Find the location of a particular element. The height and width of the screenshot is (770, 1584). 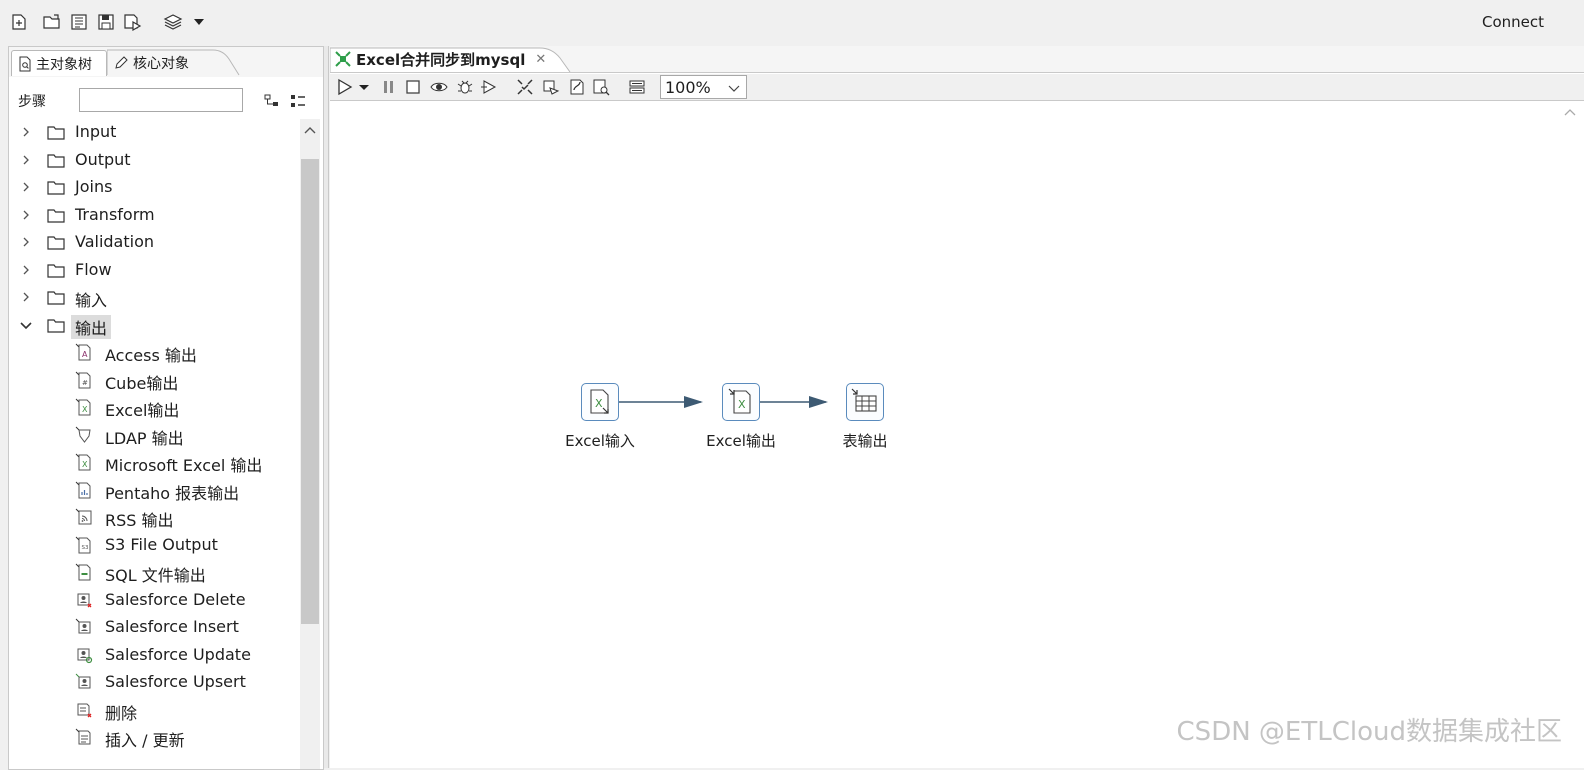

tree-folder-joins: Joins is located at coordinates (154, 187).